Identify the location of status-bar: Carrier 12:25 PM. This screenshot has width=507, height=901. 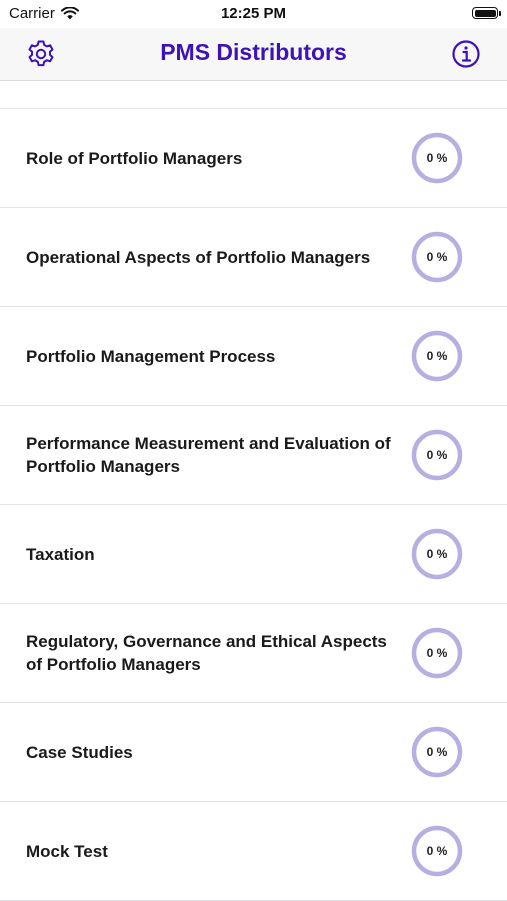
(253, 14).